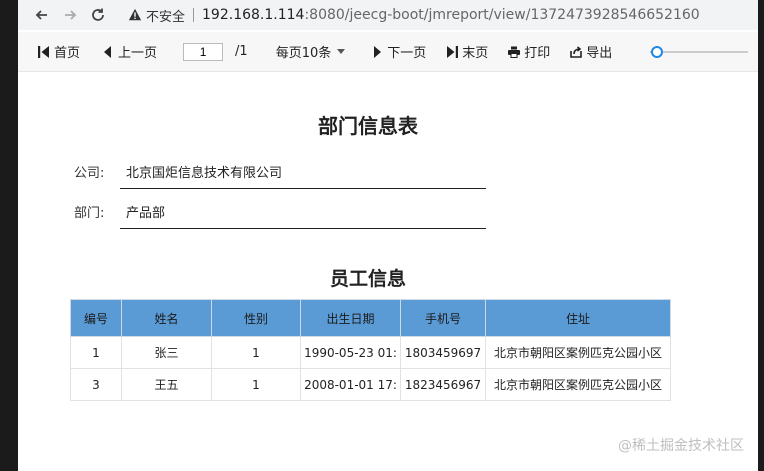  I want to click on prev-page-button: 上一页, so click(129, 52).